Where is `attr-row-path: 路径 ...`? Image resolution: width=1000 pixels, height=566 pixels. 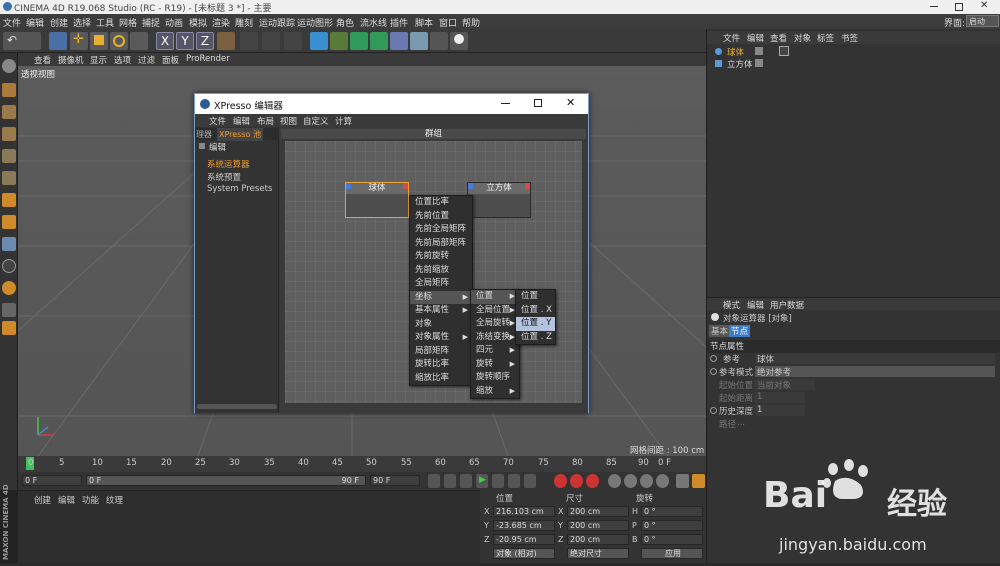 attr-row-path: 路径 ... is located at coordinates (853, 424).